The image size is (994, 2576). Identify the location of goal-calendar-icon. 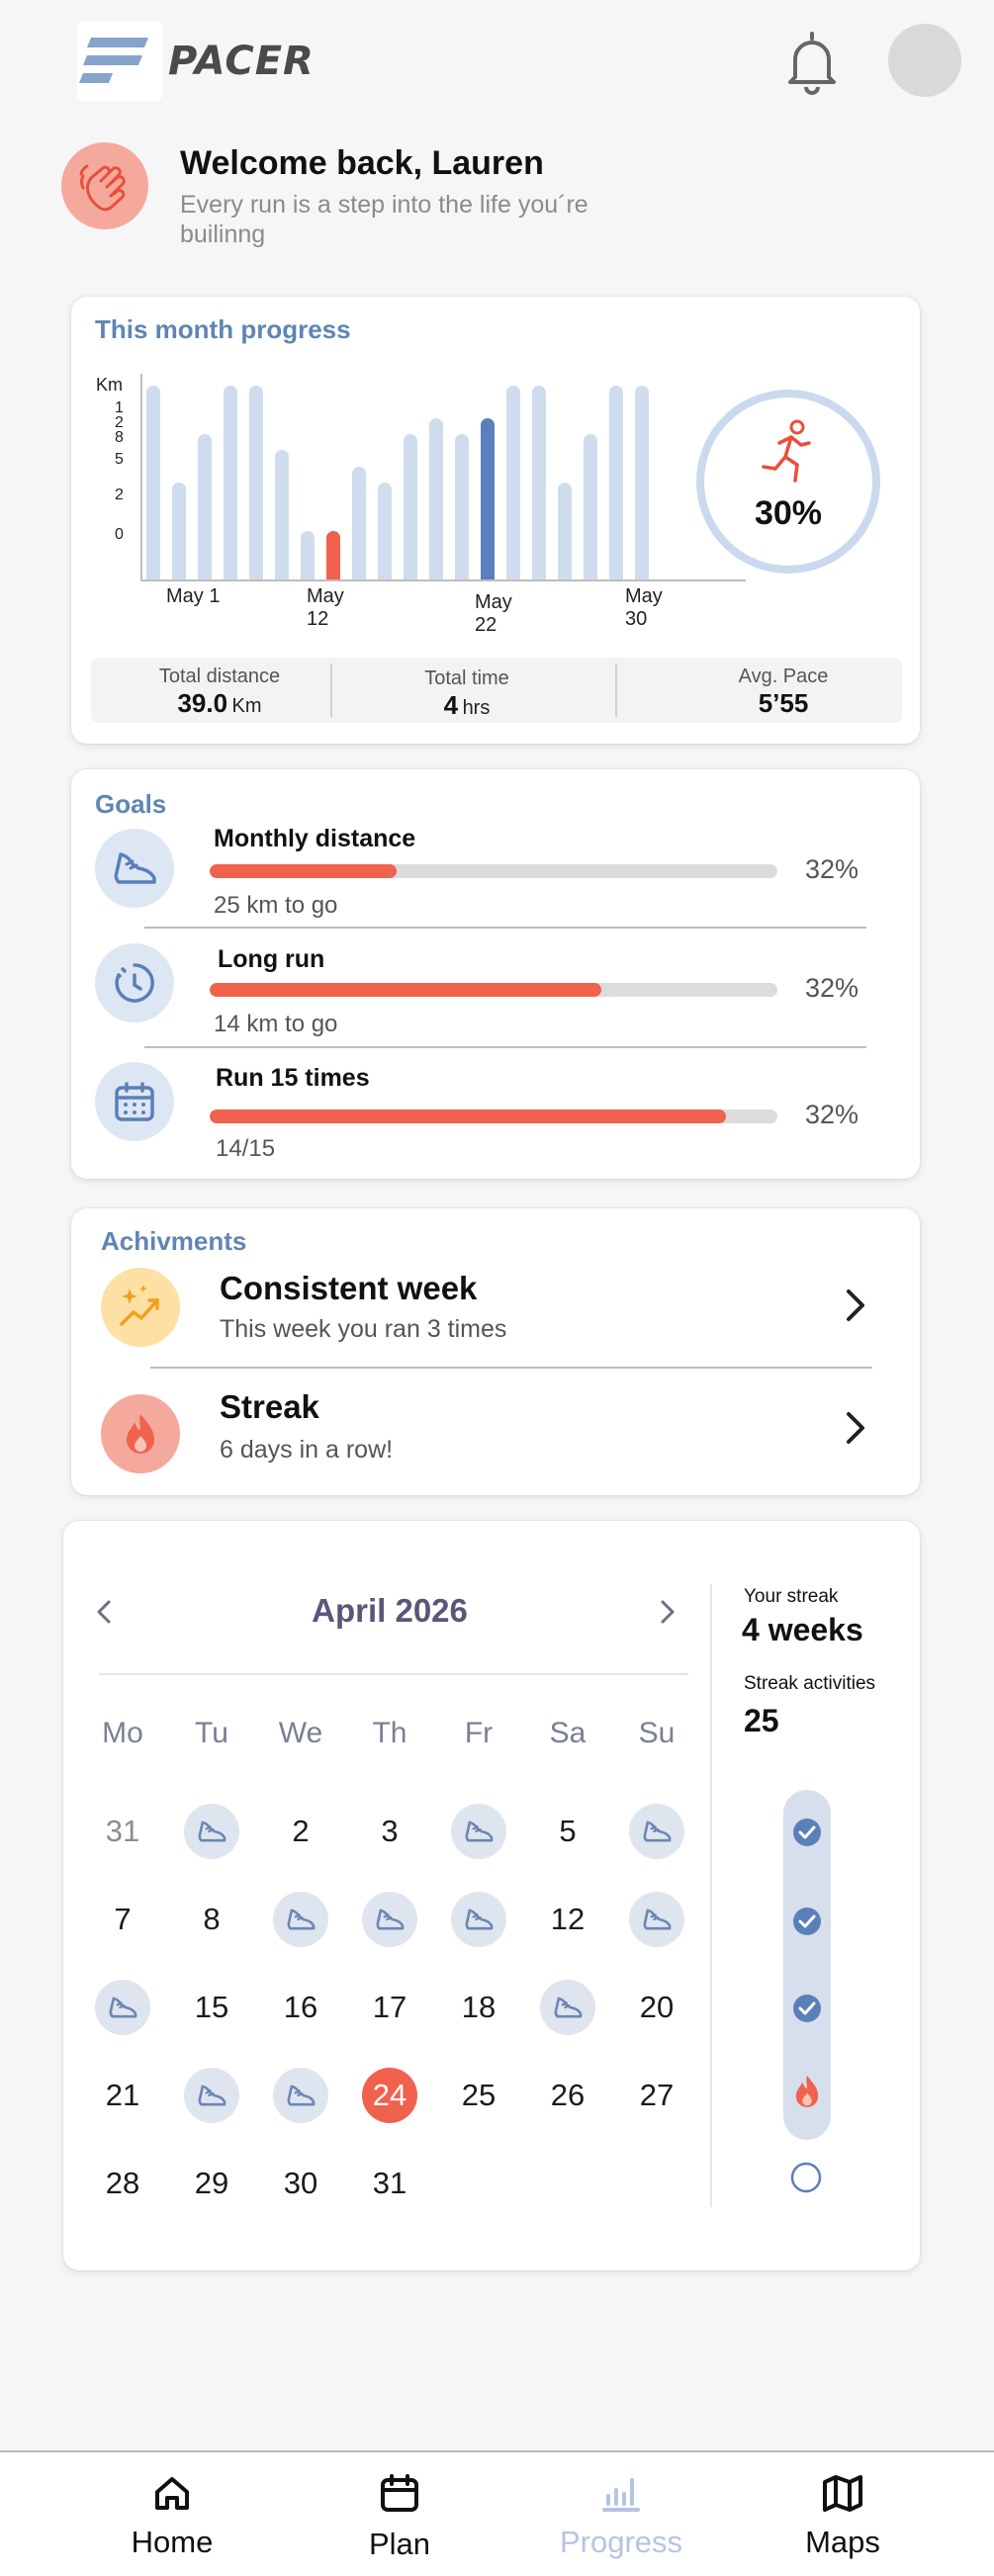
(134, 1101).